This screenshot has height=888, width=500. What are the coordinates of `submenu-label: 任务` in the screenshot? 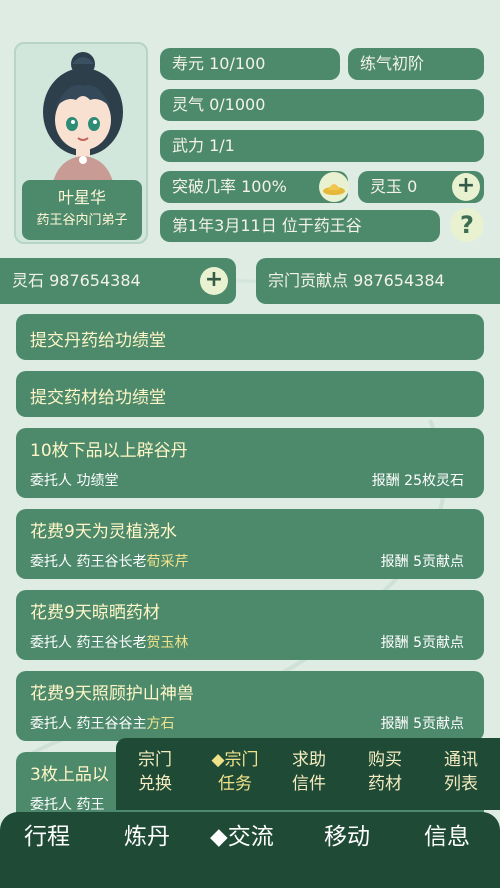 It's located at (235, 784).